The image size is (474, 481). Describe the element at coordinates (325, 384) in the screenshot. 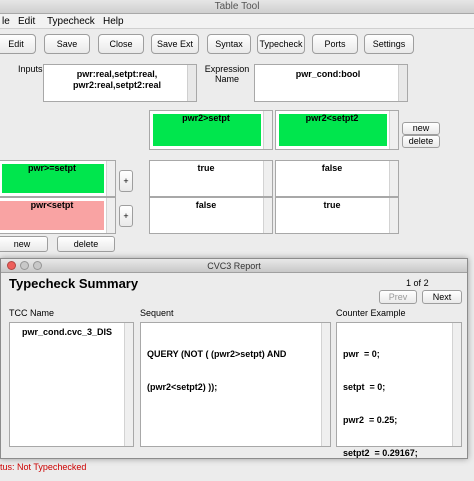

I see `sequent-scrollbar` at that location.